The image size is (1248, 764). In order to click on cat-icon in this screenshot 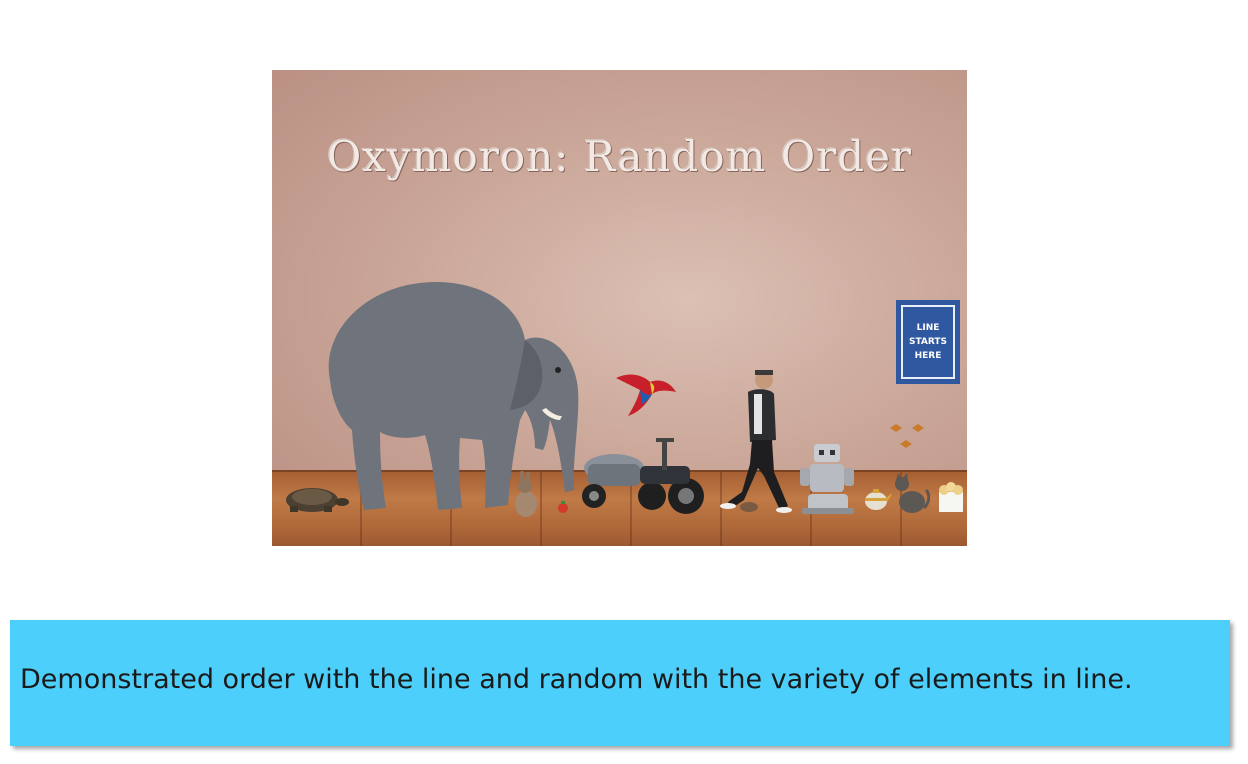, I will do `click(912, 493)`.